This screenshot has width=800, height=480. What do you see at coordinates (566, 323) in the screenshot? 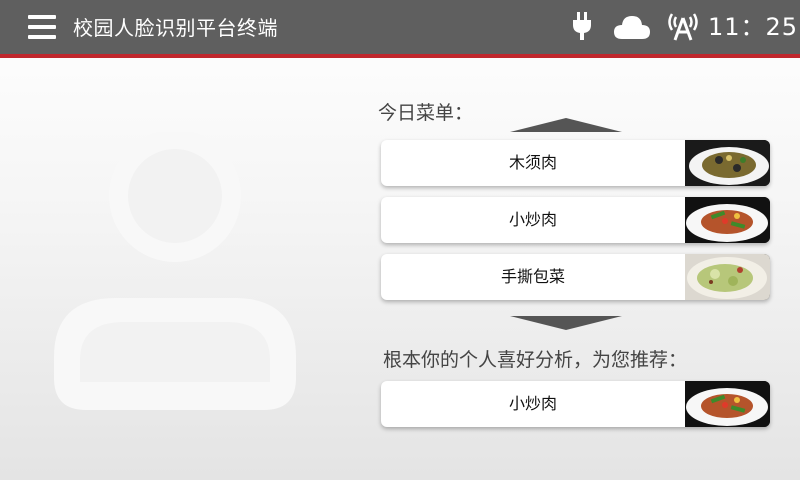
I see `scroll-down-arrow-icon` at bounding box center [566, 323].